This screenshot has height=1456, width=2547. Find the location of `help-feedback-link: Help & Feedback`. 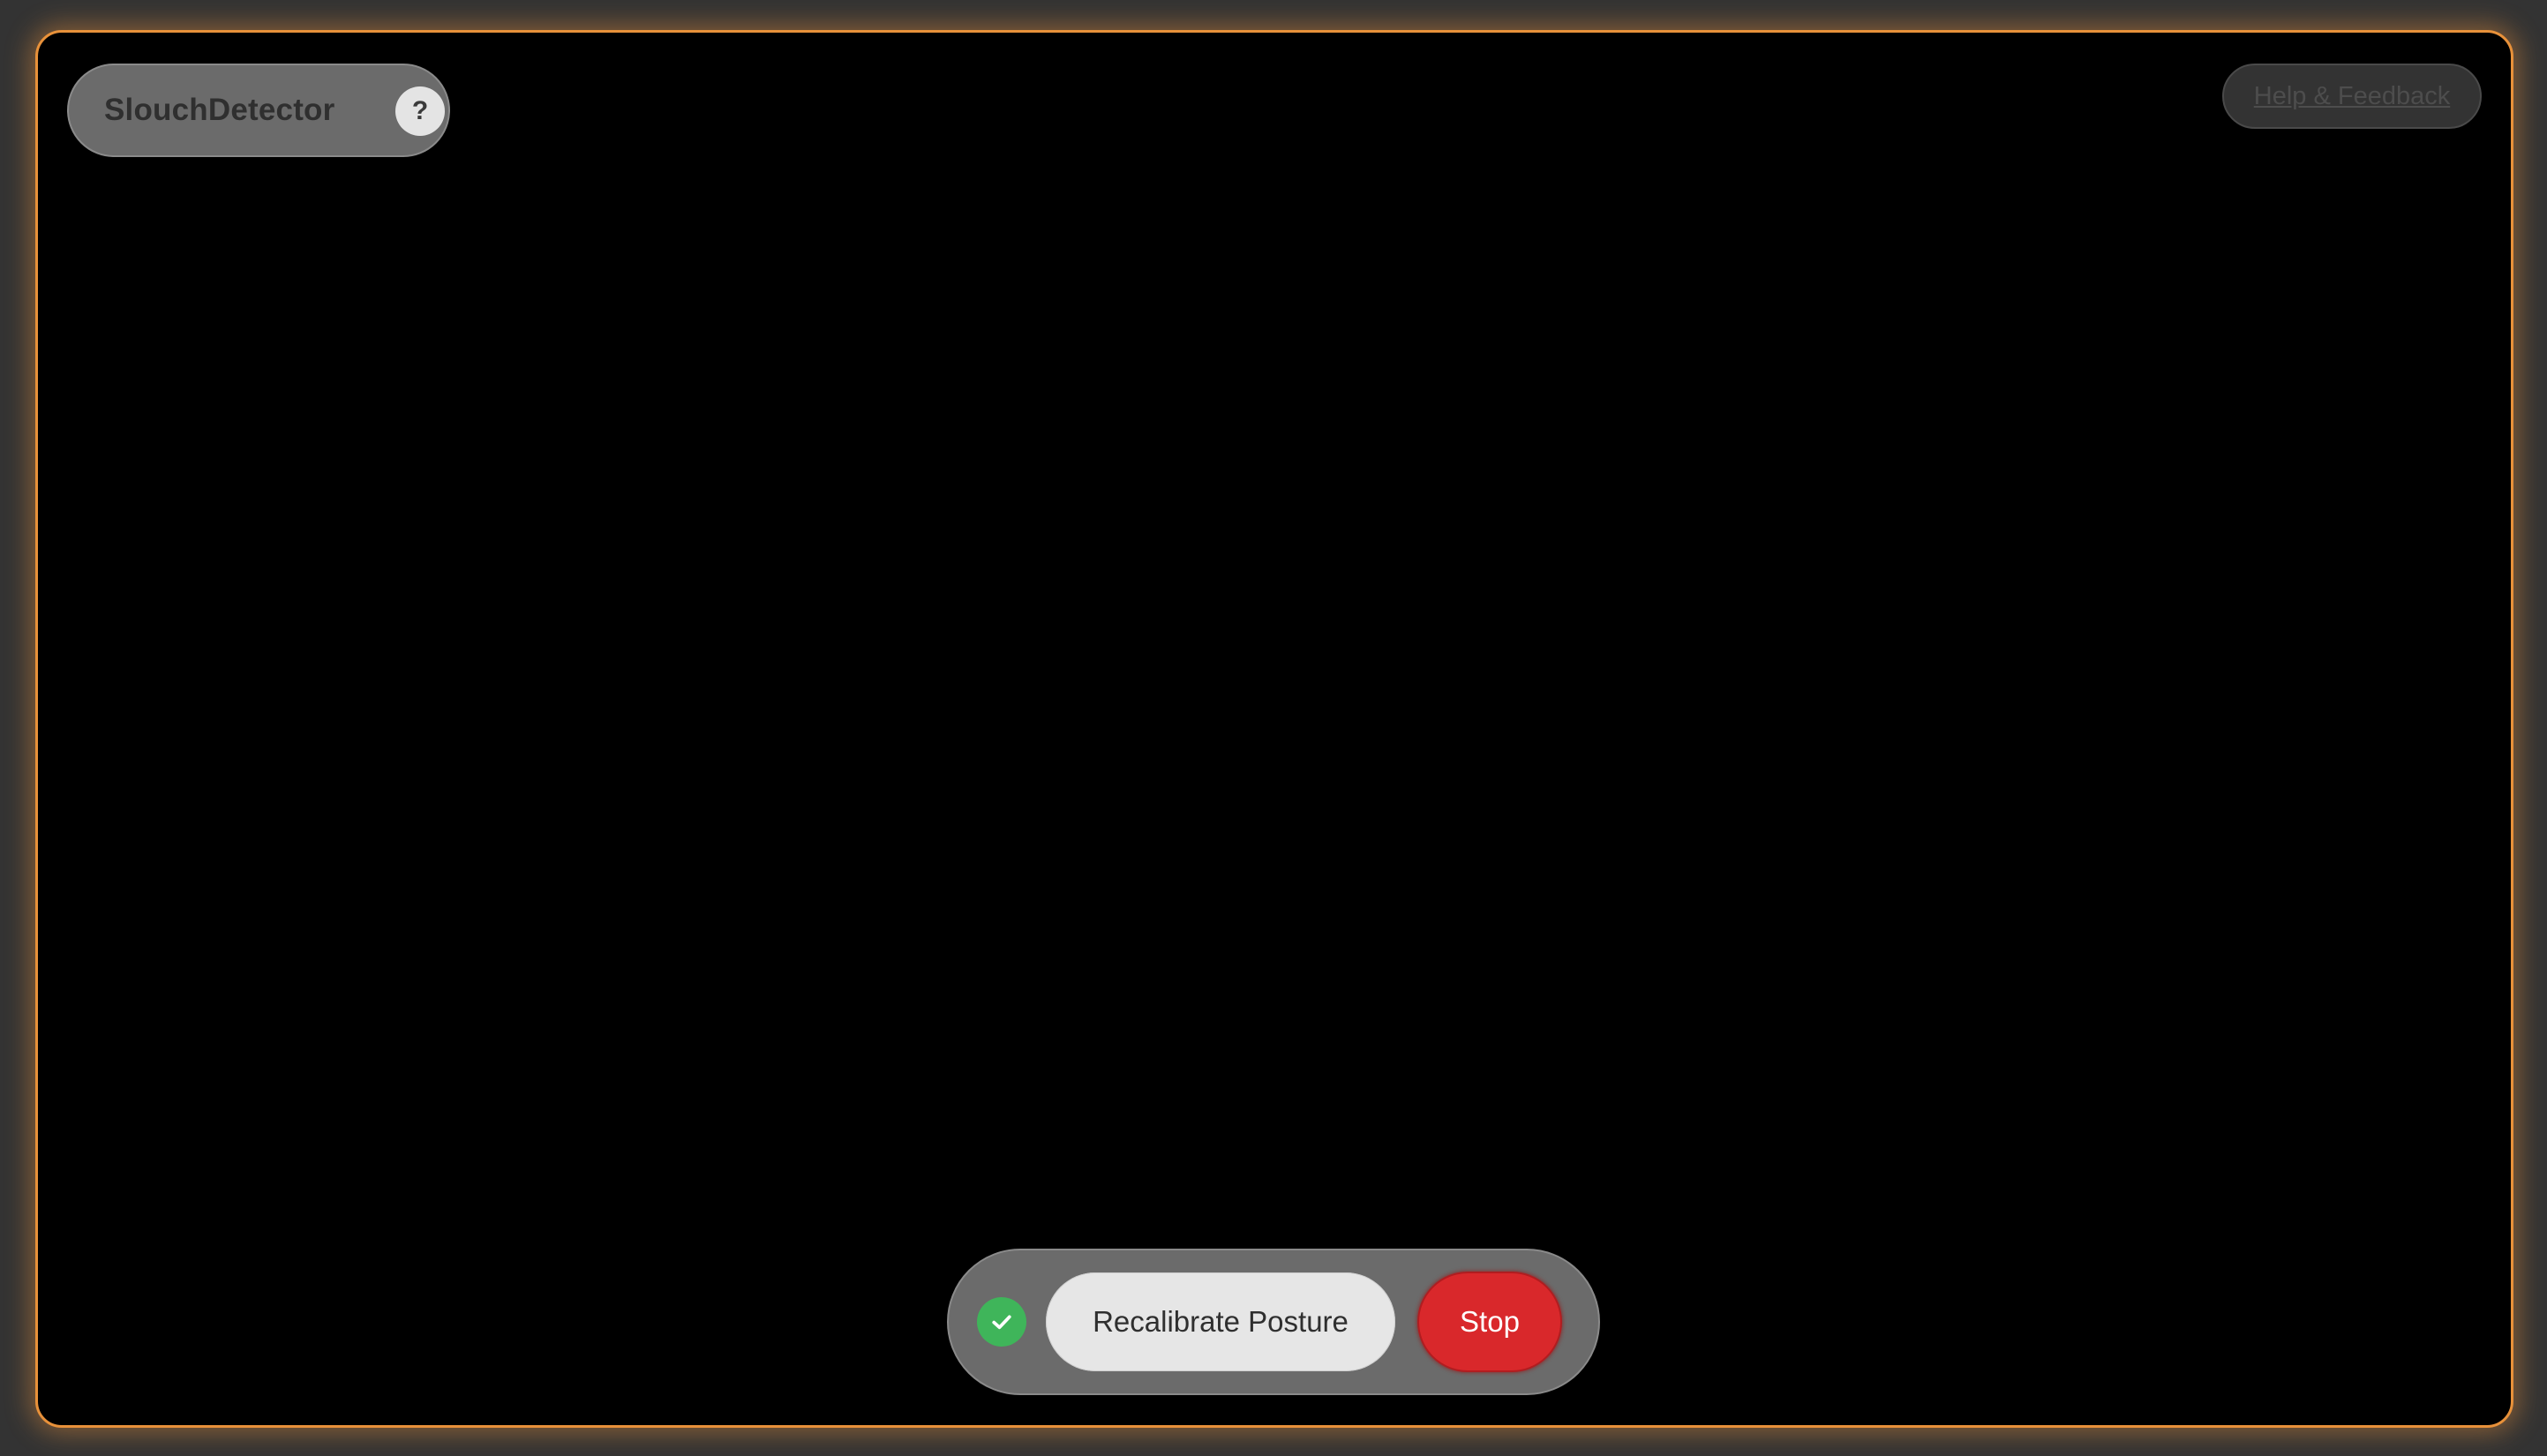

help-feedback-link: Help & Feedback is located at coordinates (2352, 96).